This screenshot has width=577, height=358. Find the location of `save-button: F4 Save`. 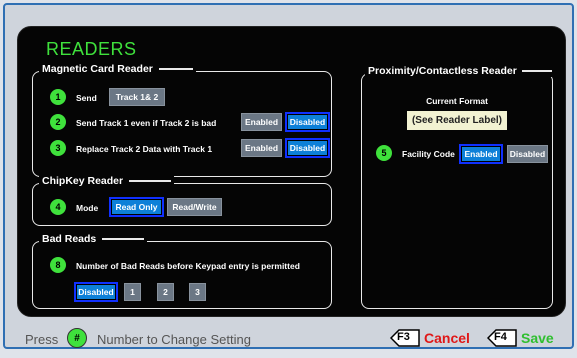

save-button: F4 Save is located at coordinates (520, 338).